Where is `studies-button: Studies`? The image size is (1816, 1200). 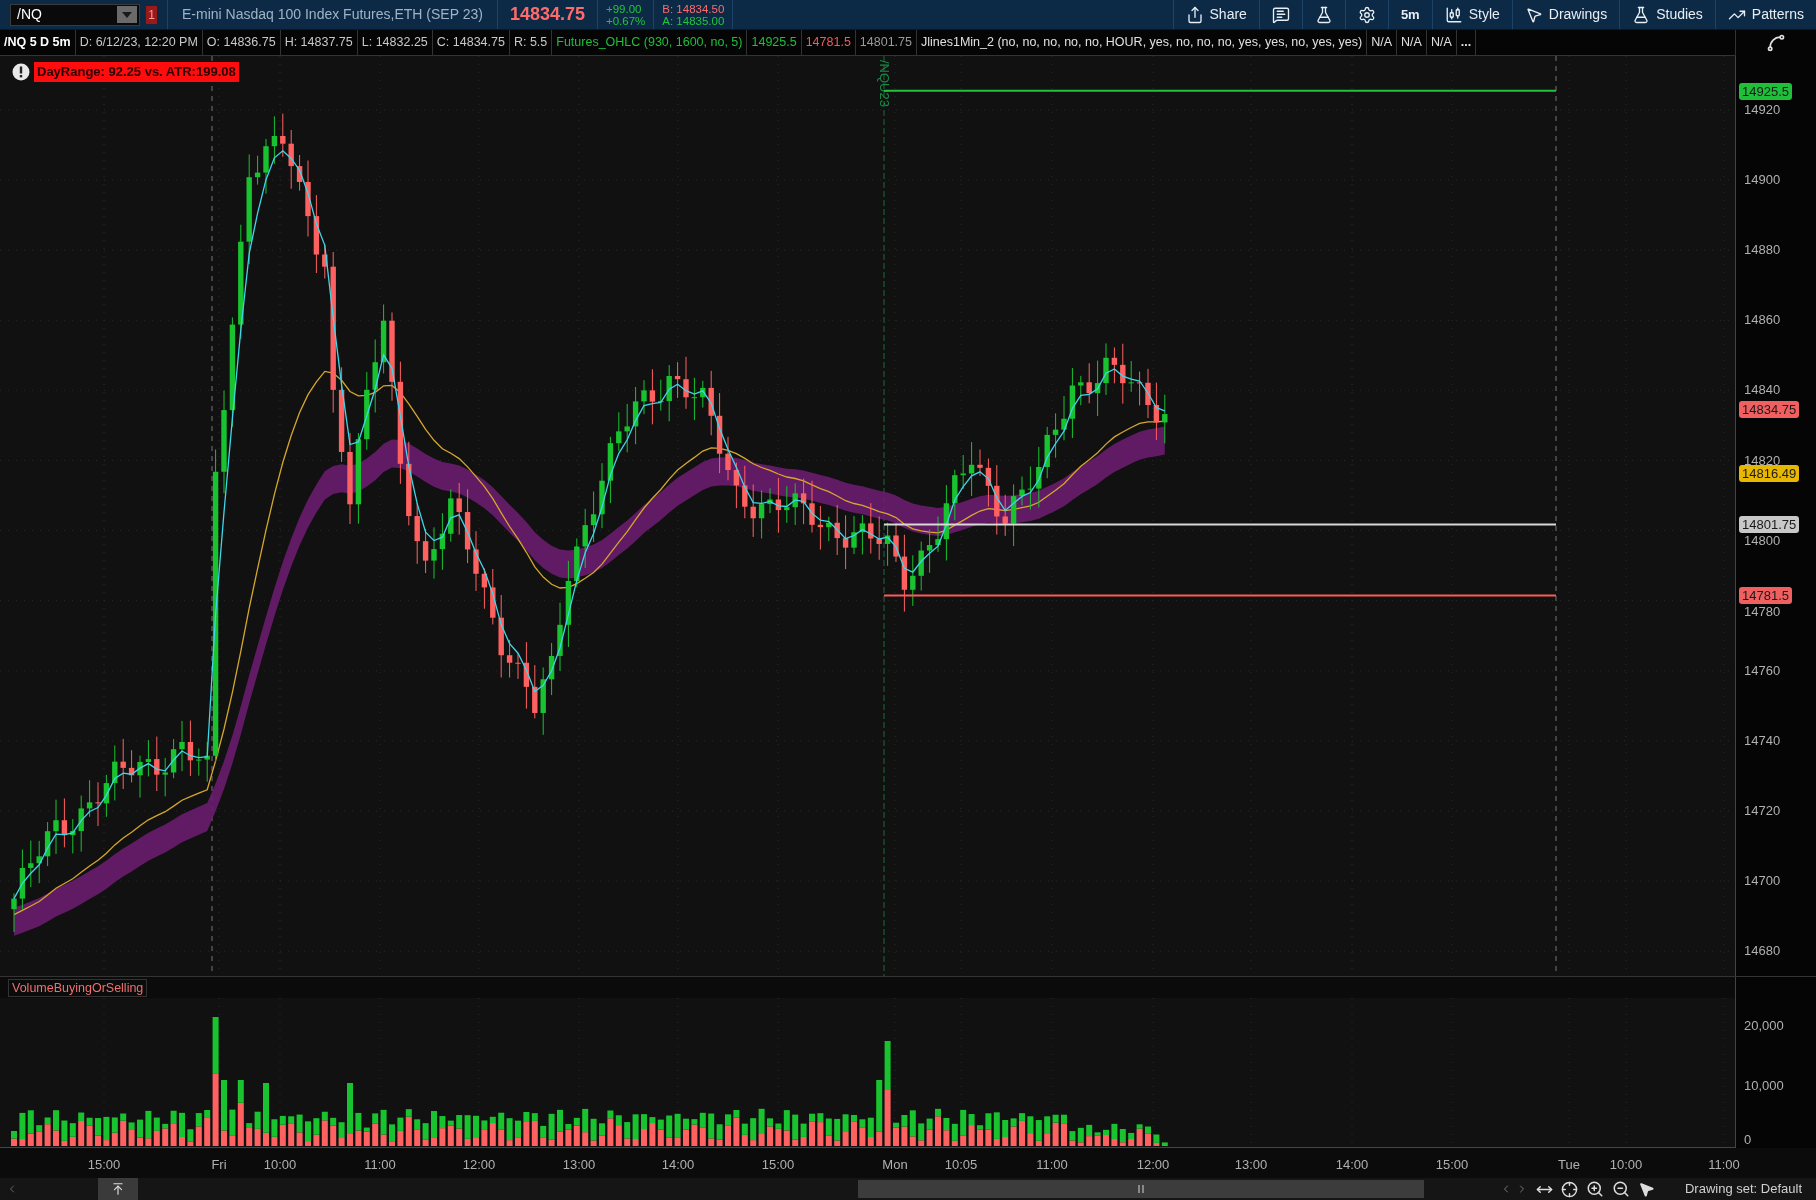
studies-button: Studies is located at coordinates (1667, 14).